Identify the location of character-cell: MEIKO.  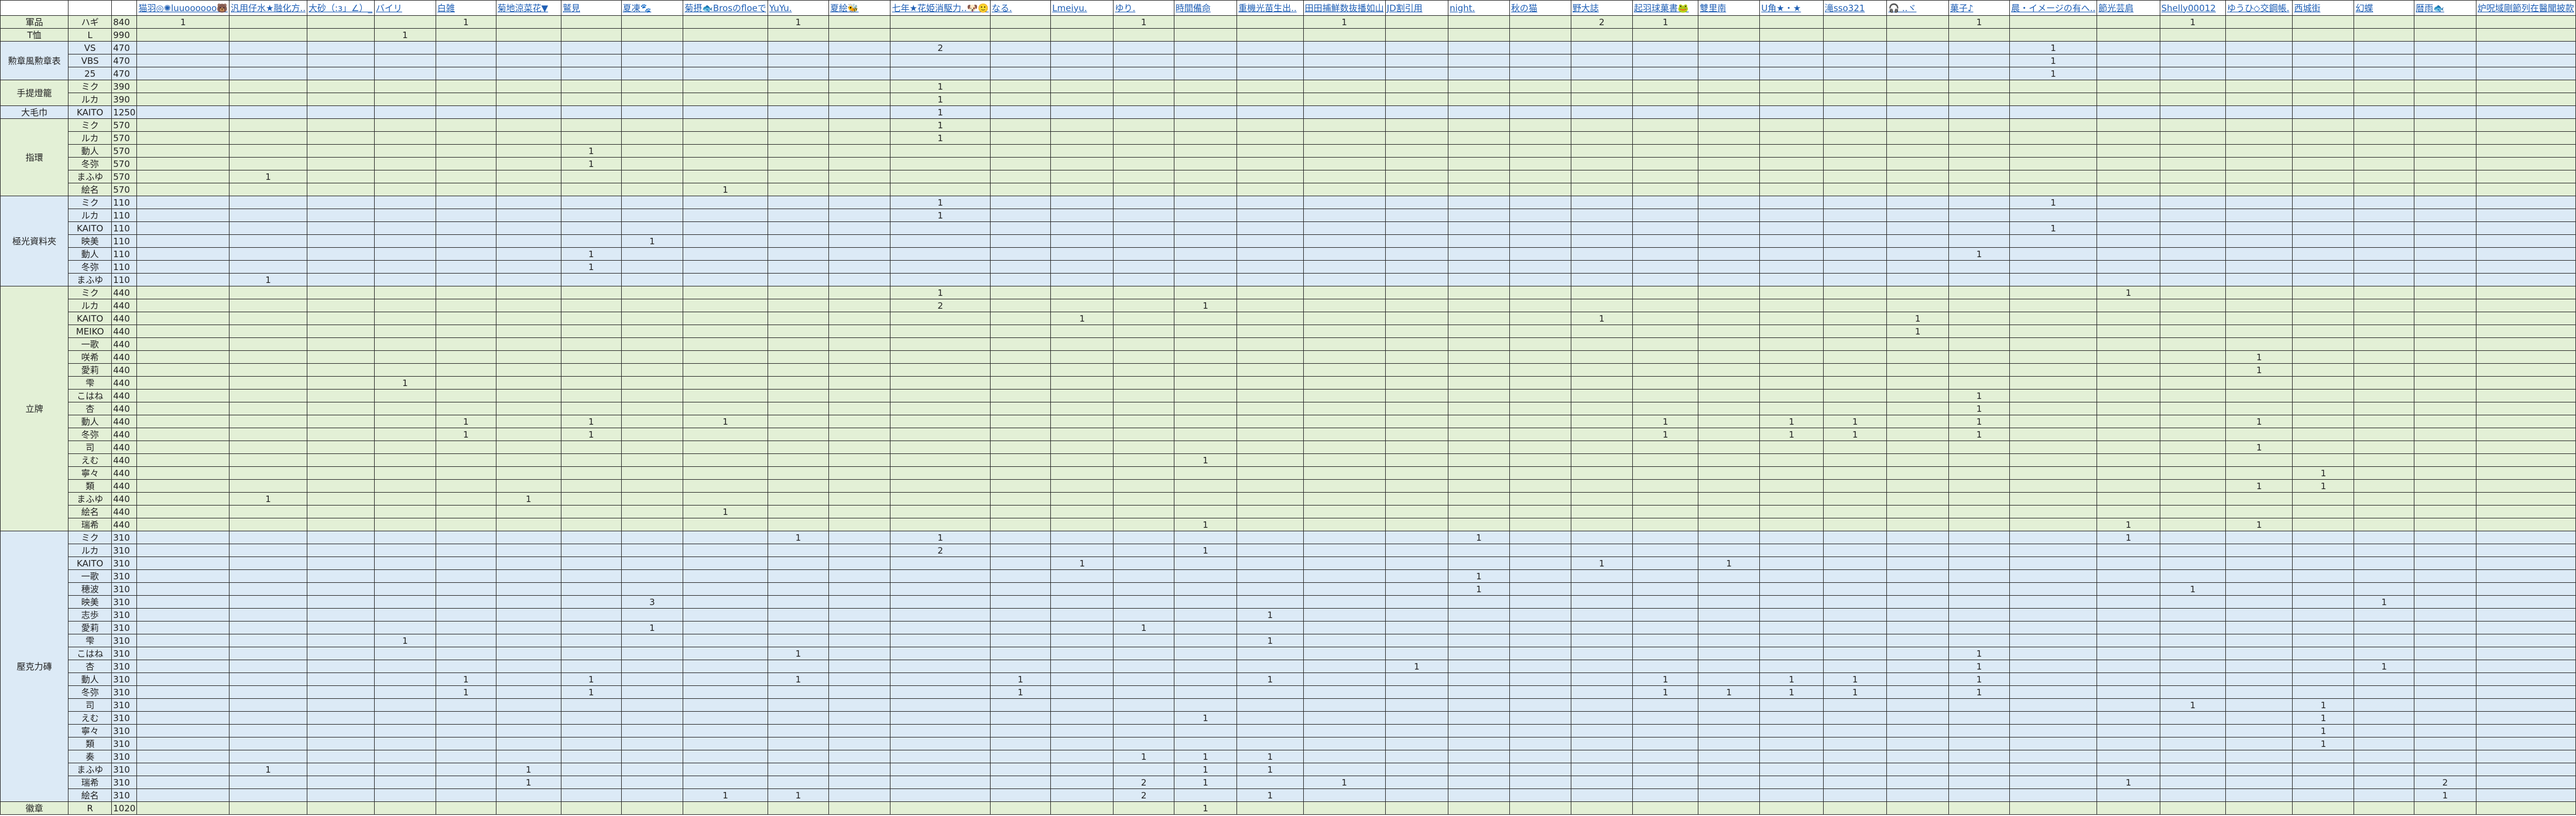
(90, 331).